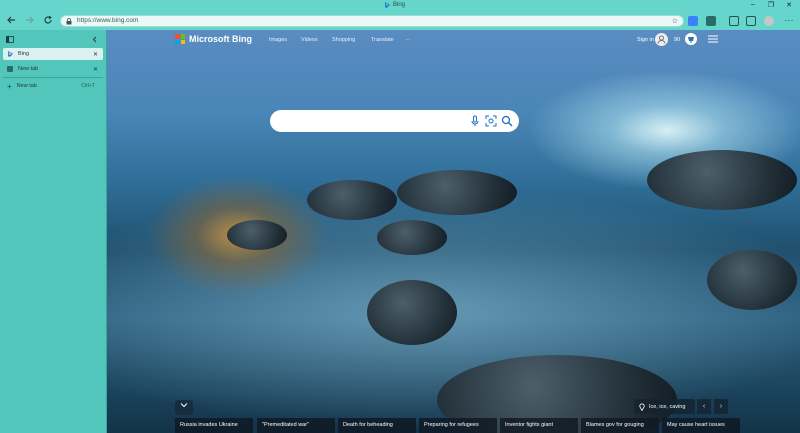  Describe the element at coordinates (24, 54) in the screenshot. I see `tab-label: Bing` at that location.